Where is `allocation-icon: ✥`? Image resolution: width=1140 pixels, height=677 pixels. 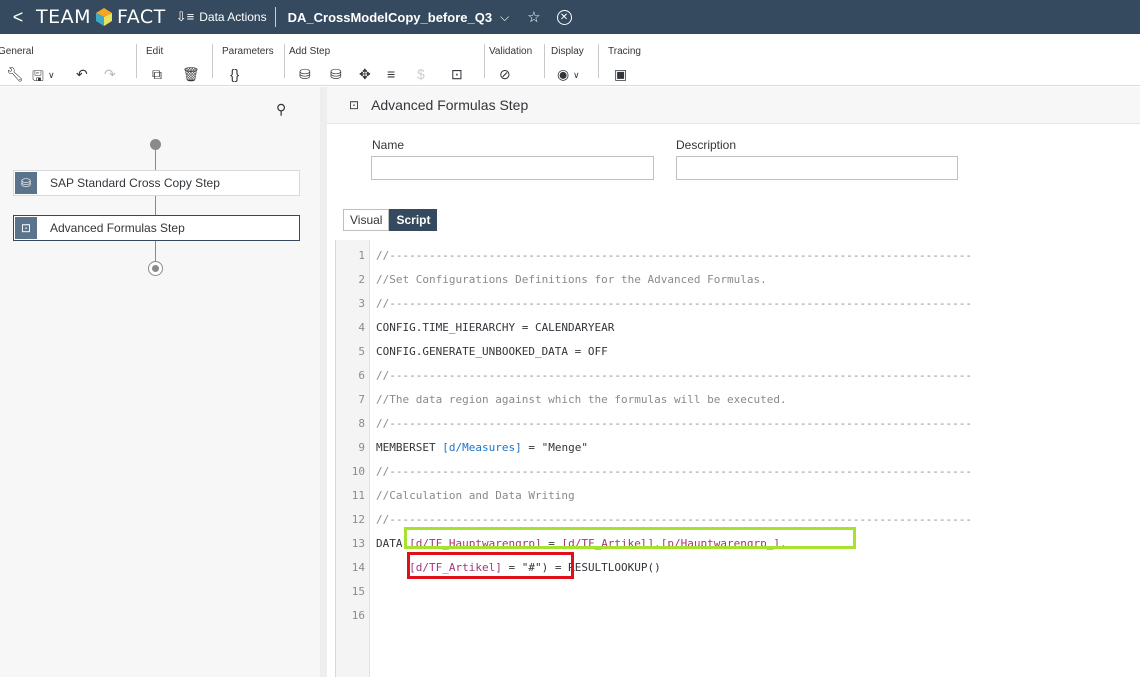 allocation-icon: ✥ is located at coordinates (365, 74).